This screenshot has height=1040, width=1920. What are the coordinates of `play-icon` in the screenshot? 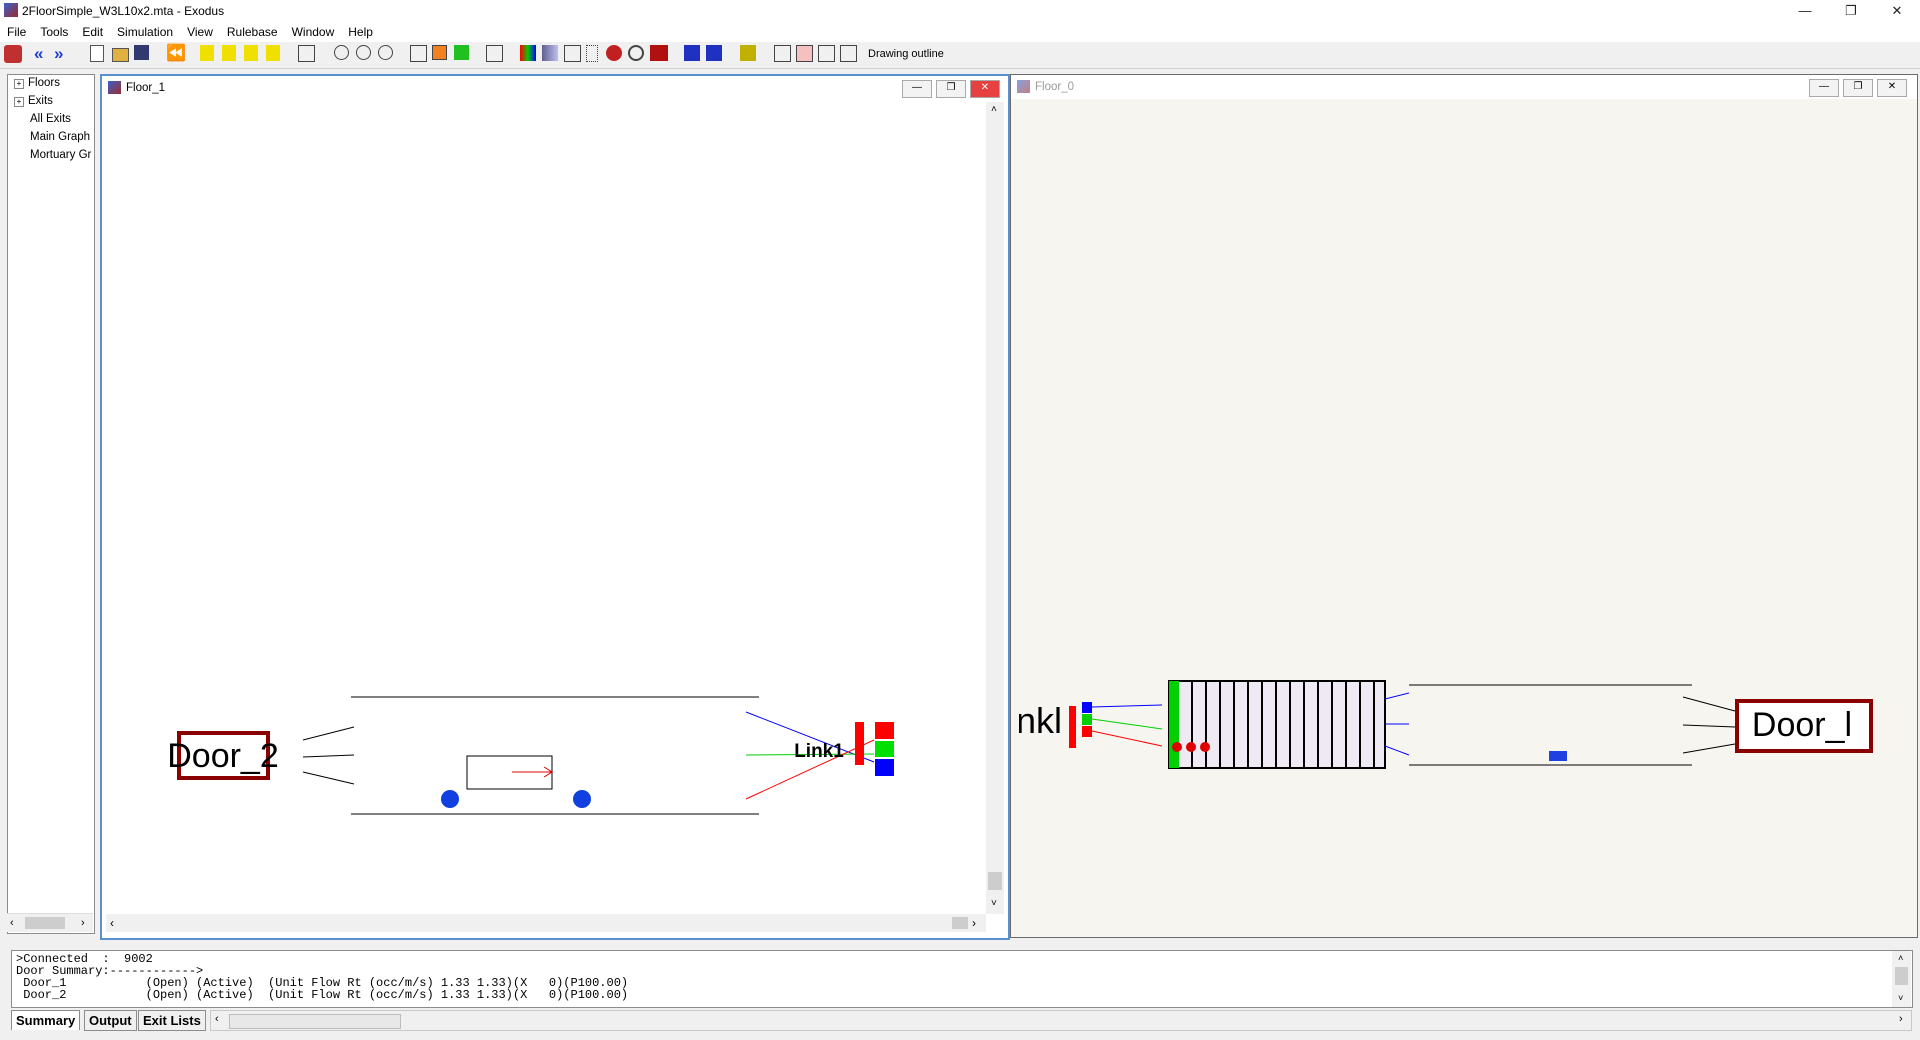 It's located at (207, 53).